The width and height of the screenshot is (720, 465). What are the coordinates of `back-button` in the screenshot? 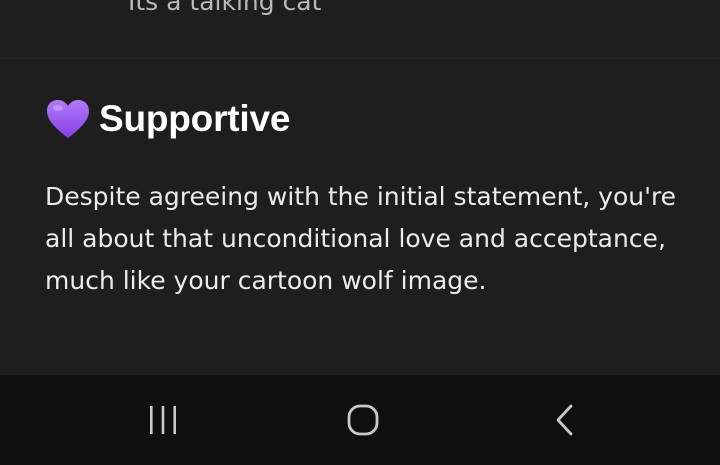 It's located at (566, 420).